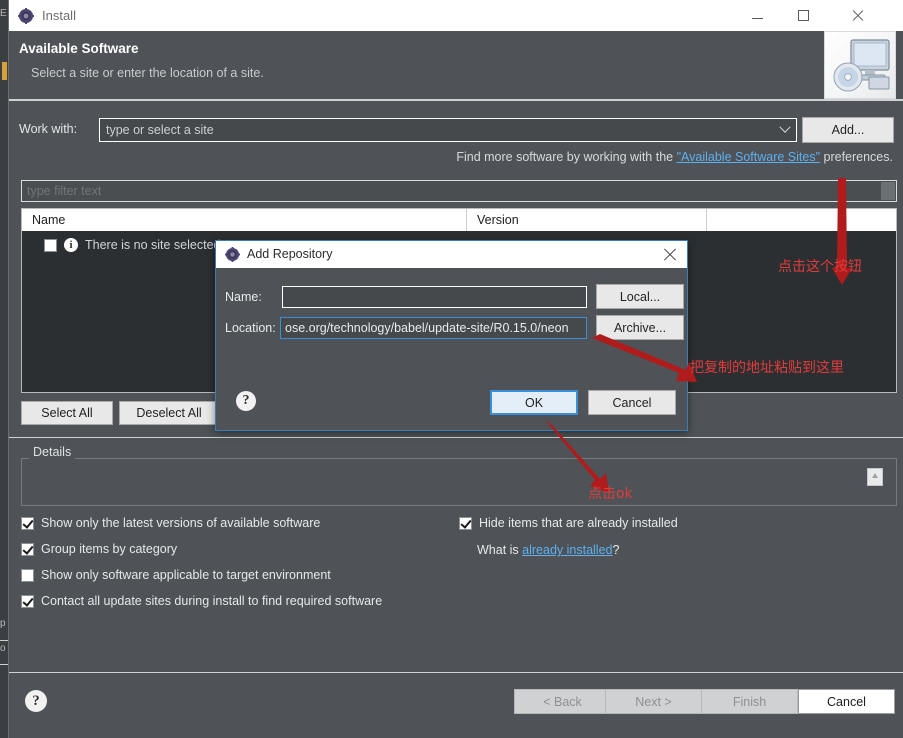 Image resolution: width=903 pixels, height=738 pixels. Describe the element at coordinates (820, 267) in the screenshot. I see `annotation-click-this-button: 点击这个按钮` at that location.